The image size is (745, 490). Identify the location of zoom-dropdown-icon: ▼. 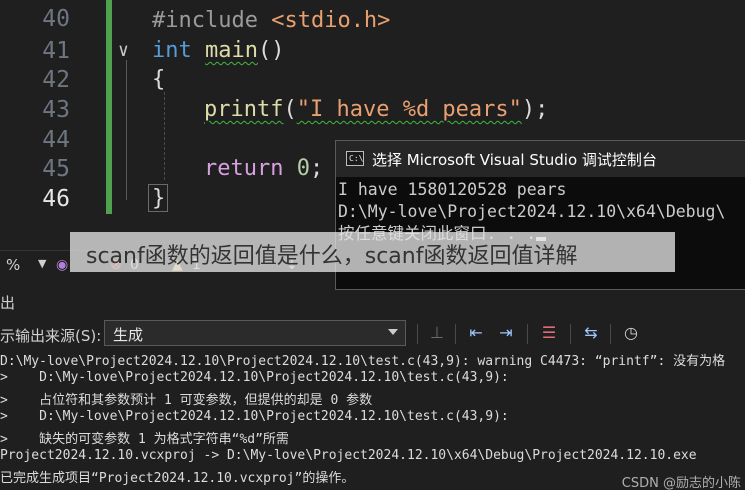
(42, 263).